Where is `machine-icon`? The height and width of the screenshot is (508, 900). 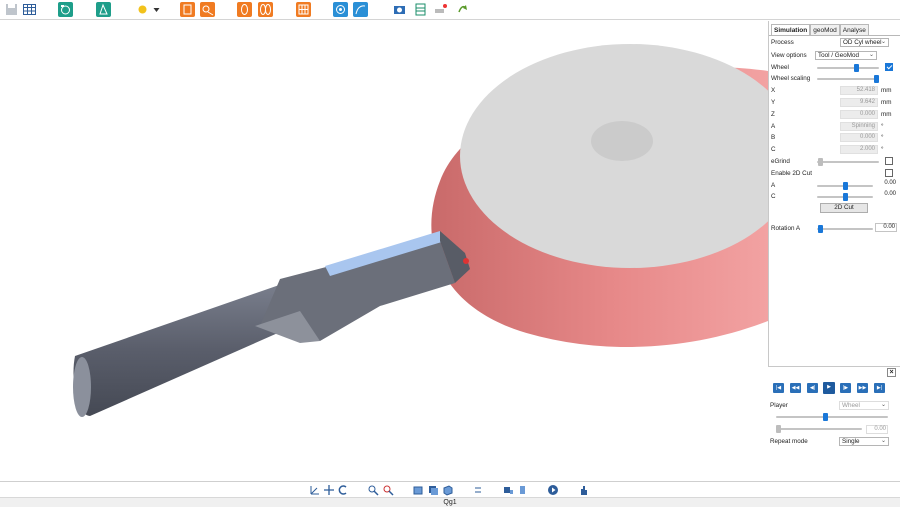
machine-icon is located at coordinates (508, 490).